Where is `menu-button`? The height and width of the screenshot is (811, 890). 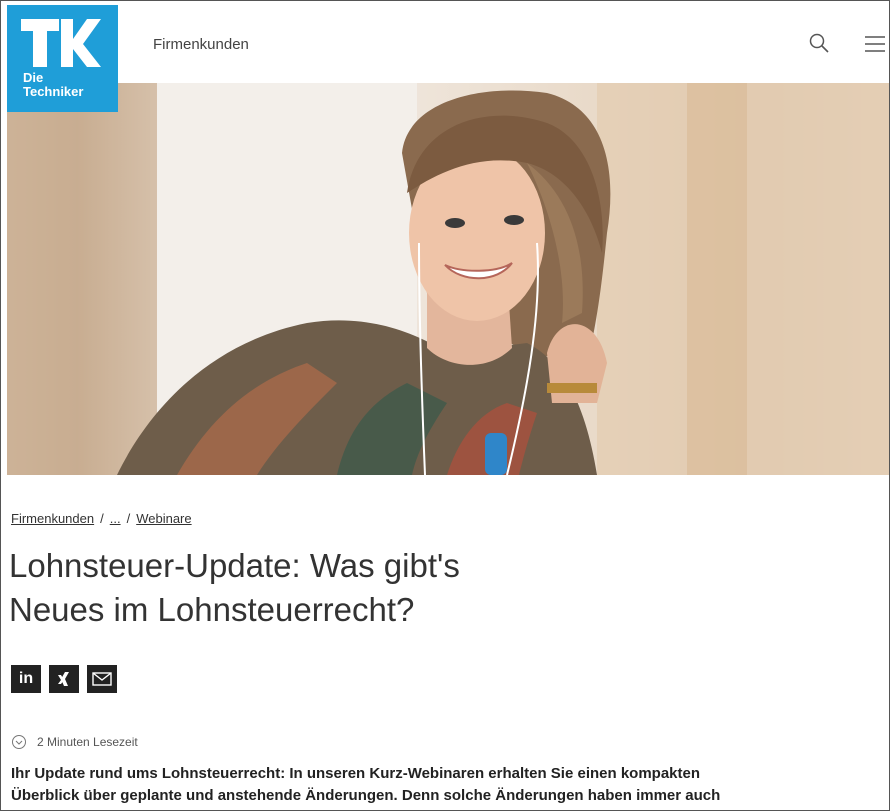
menu-button is located at coordinates (875, 44).